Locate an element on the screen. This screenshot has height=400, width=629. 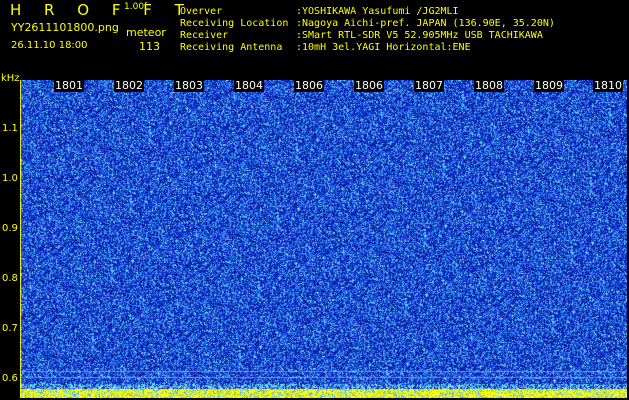
mode-label: meteor is located at coordinates (146, 32).